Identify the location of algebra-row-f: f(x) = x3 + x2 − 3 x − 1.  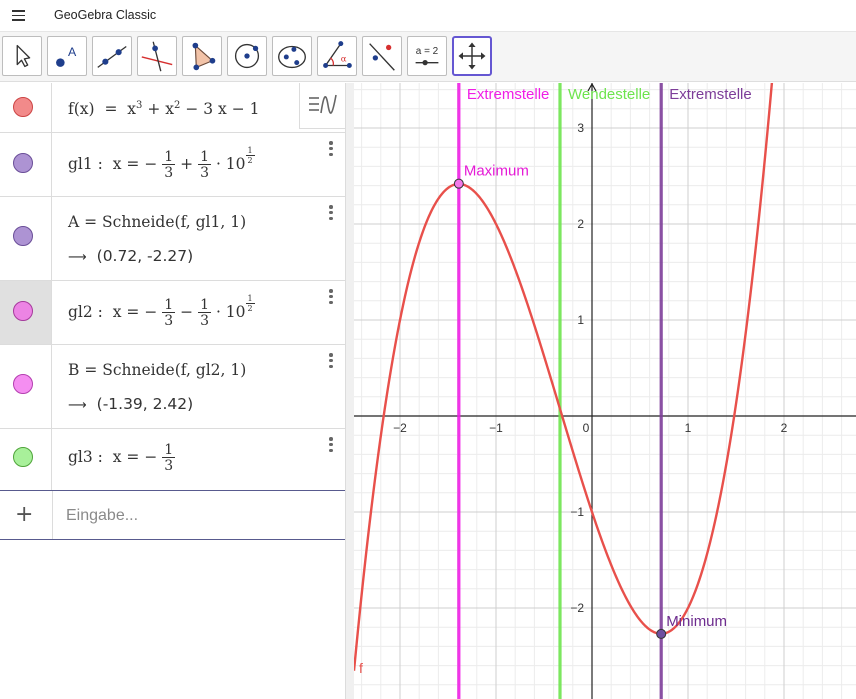
(172, 108).